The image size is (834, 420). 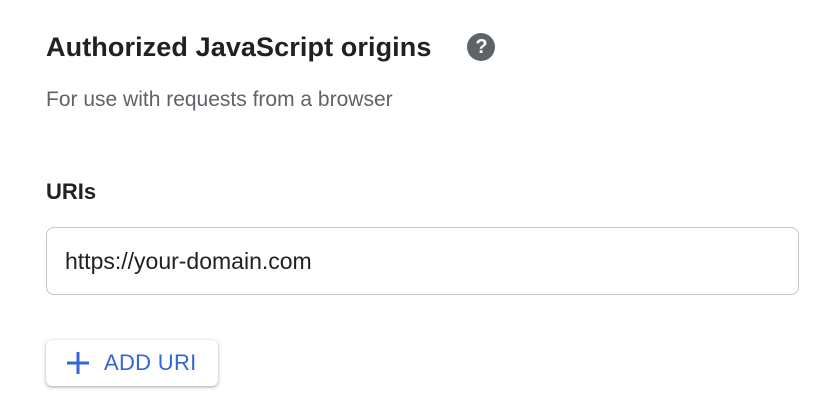 What do you see at coordinates (78, 363) in the screenshot?
I see `plus-icon` at bounding box center [78, 363].